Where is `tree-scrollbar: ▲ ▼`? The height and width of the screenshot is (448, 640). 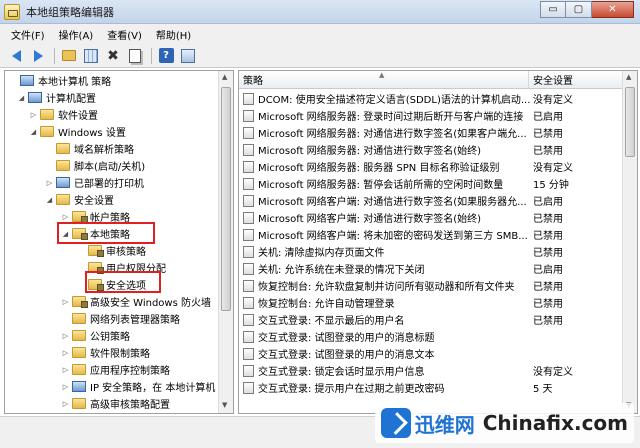 tree-scrollbar: ▲ ▼ is located at coordinates (225, 242).